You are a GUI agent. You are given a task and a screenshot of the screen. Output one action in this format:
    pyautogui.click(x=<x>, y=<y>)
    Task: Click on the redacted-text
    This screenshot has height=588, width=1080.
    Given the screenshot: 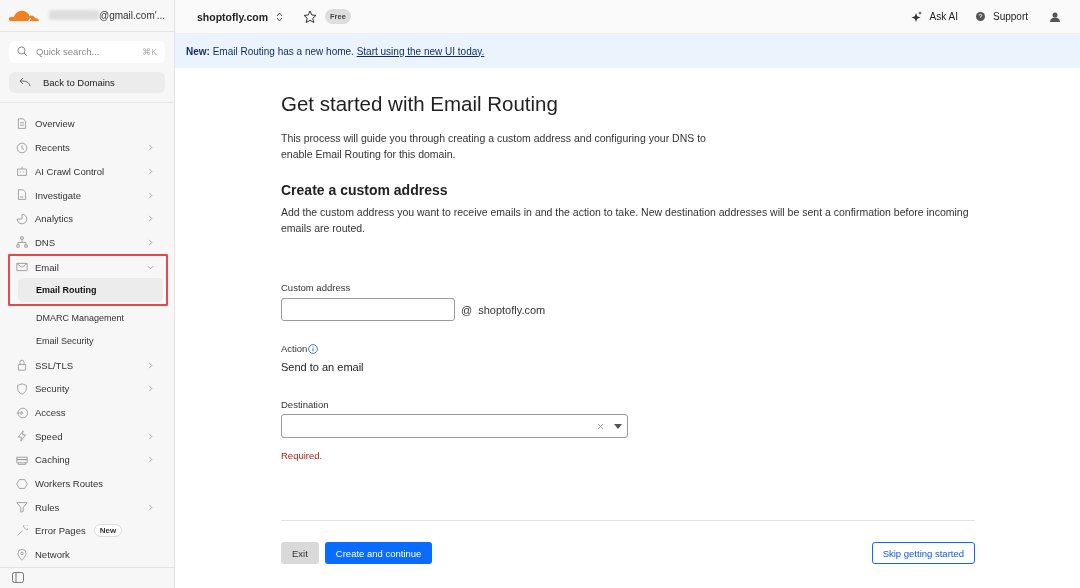 What is the action you would take?
    pyautogui.click(x=74, y=15)
    